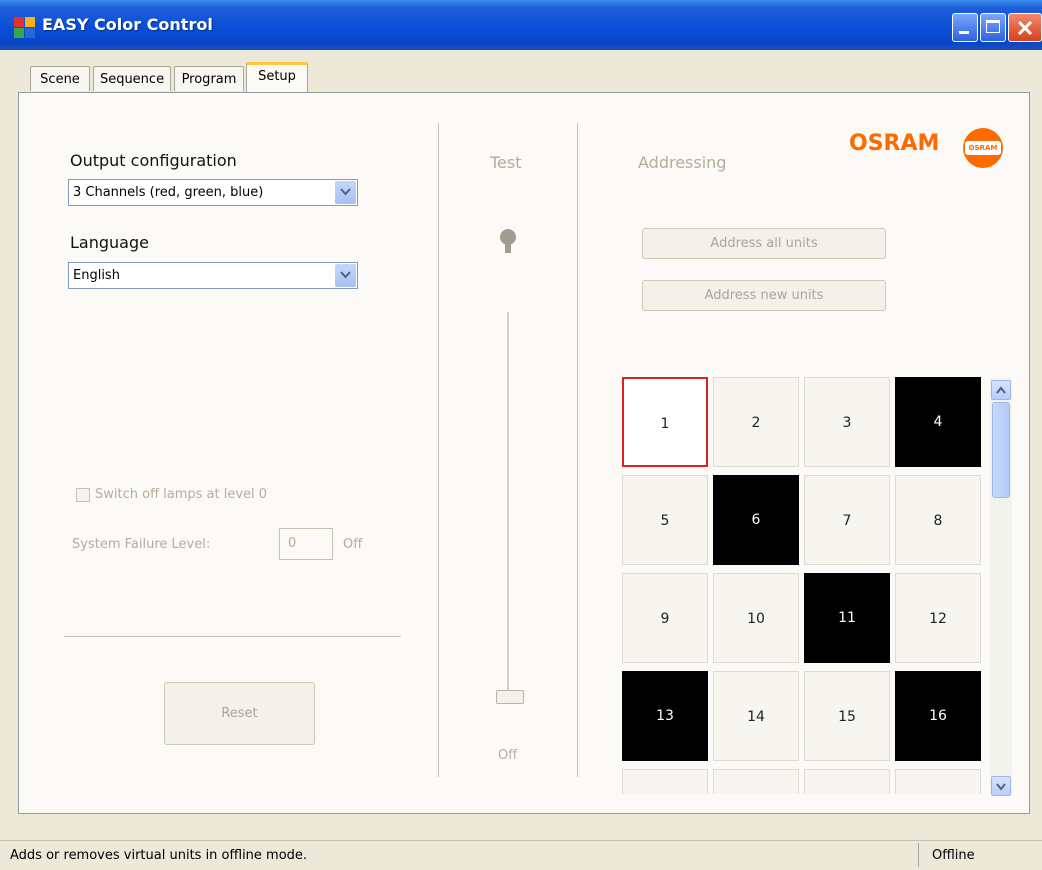 The height and width of the screenshot is (870, 1042). What do you see at coordinates (953, 855) in the screenshot?
I see `connection-status: Offline` at bounding box center [953, 855].